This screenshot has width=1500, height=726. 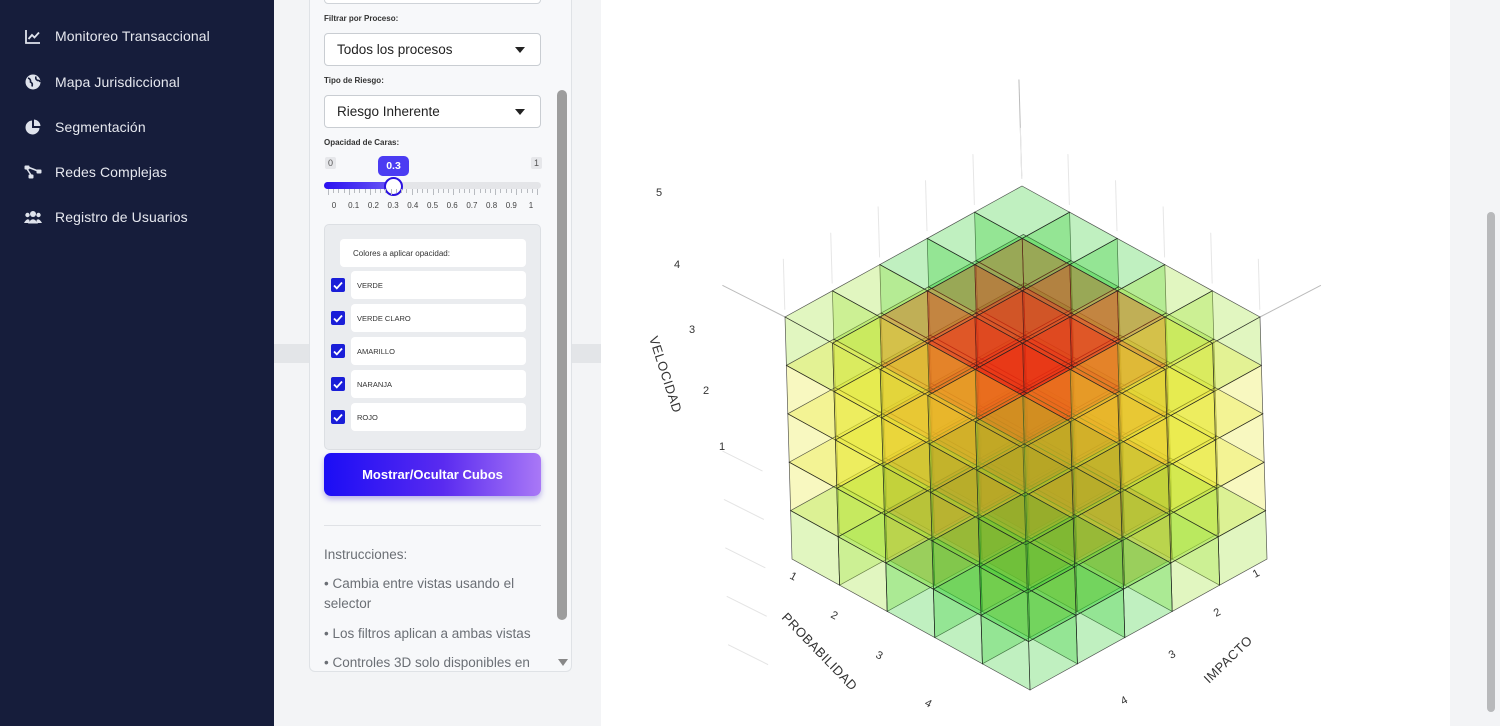 I want to click on sidebar-item-label: Mapa Jurisdiccional, so click(x=117, y=82).